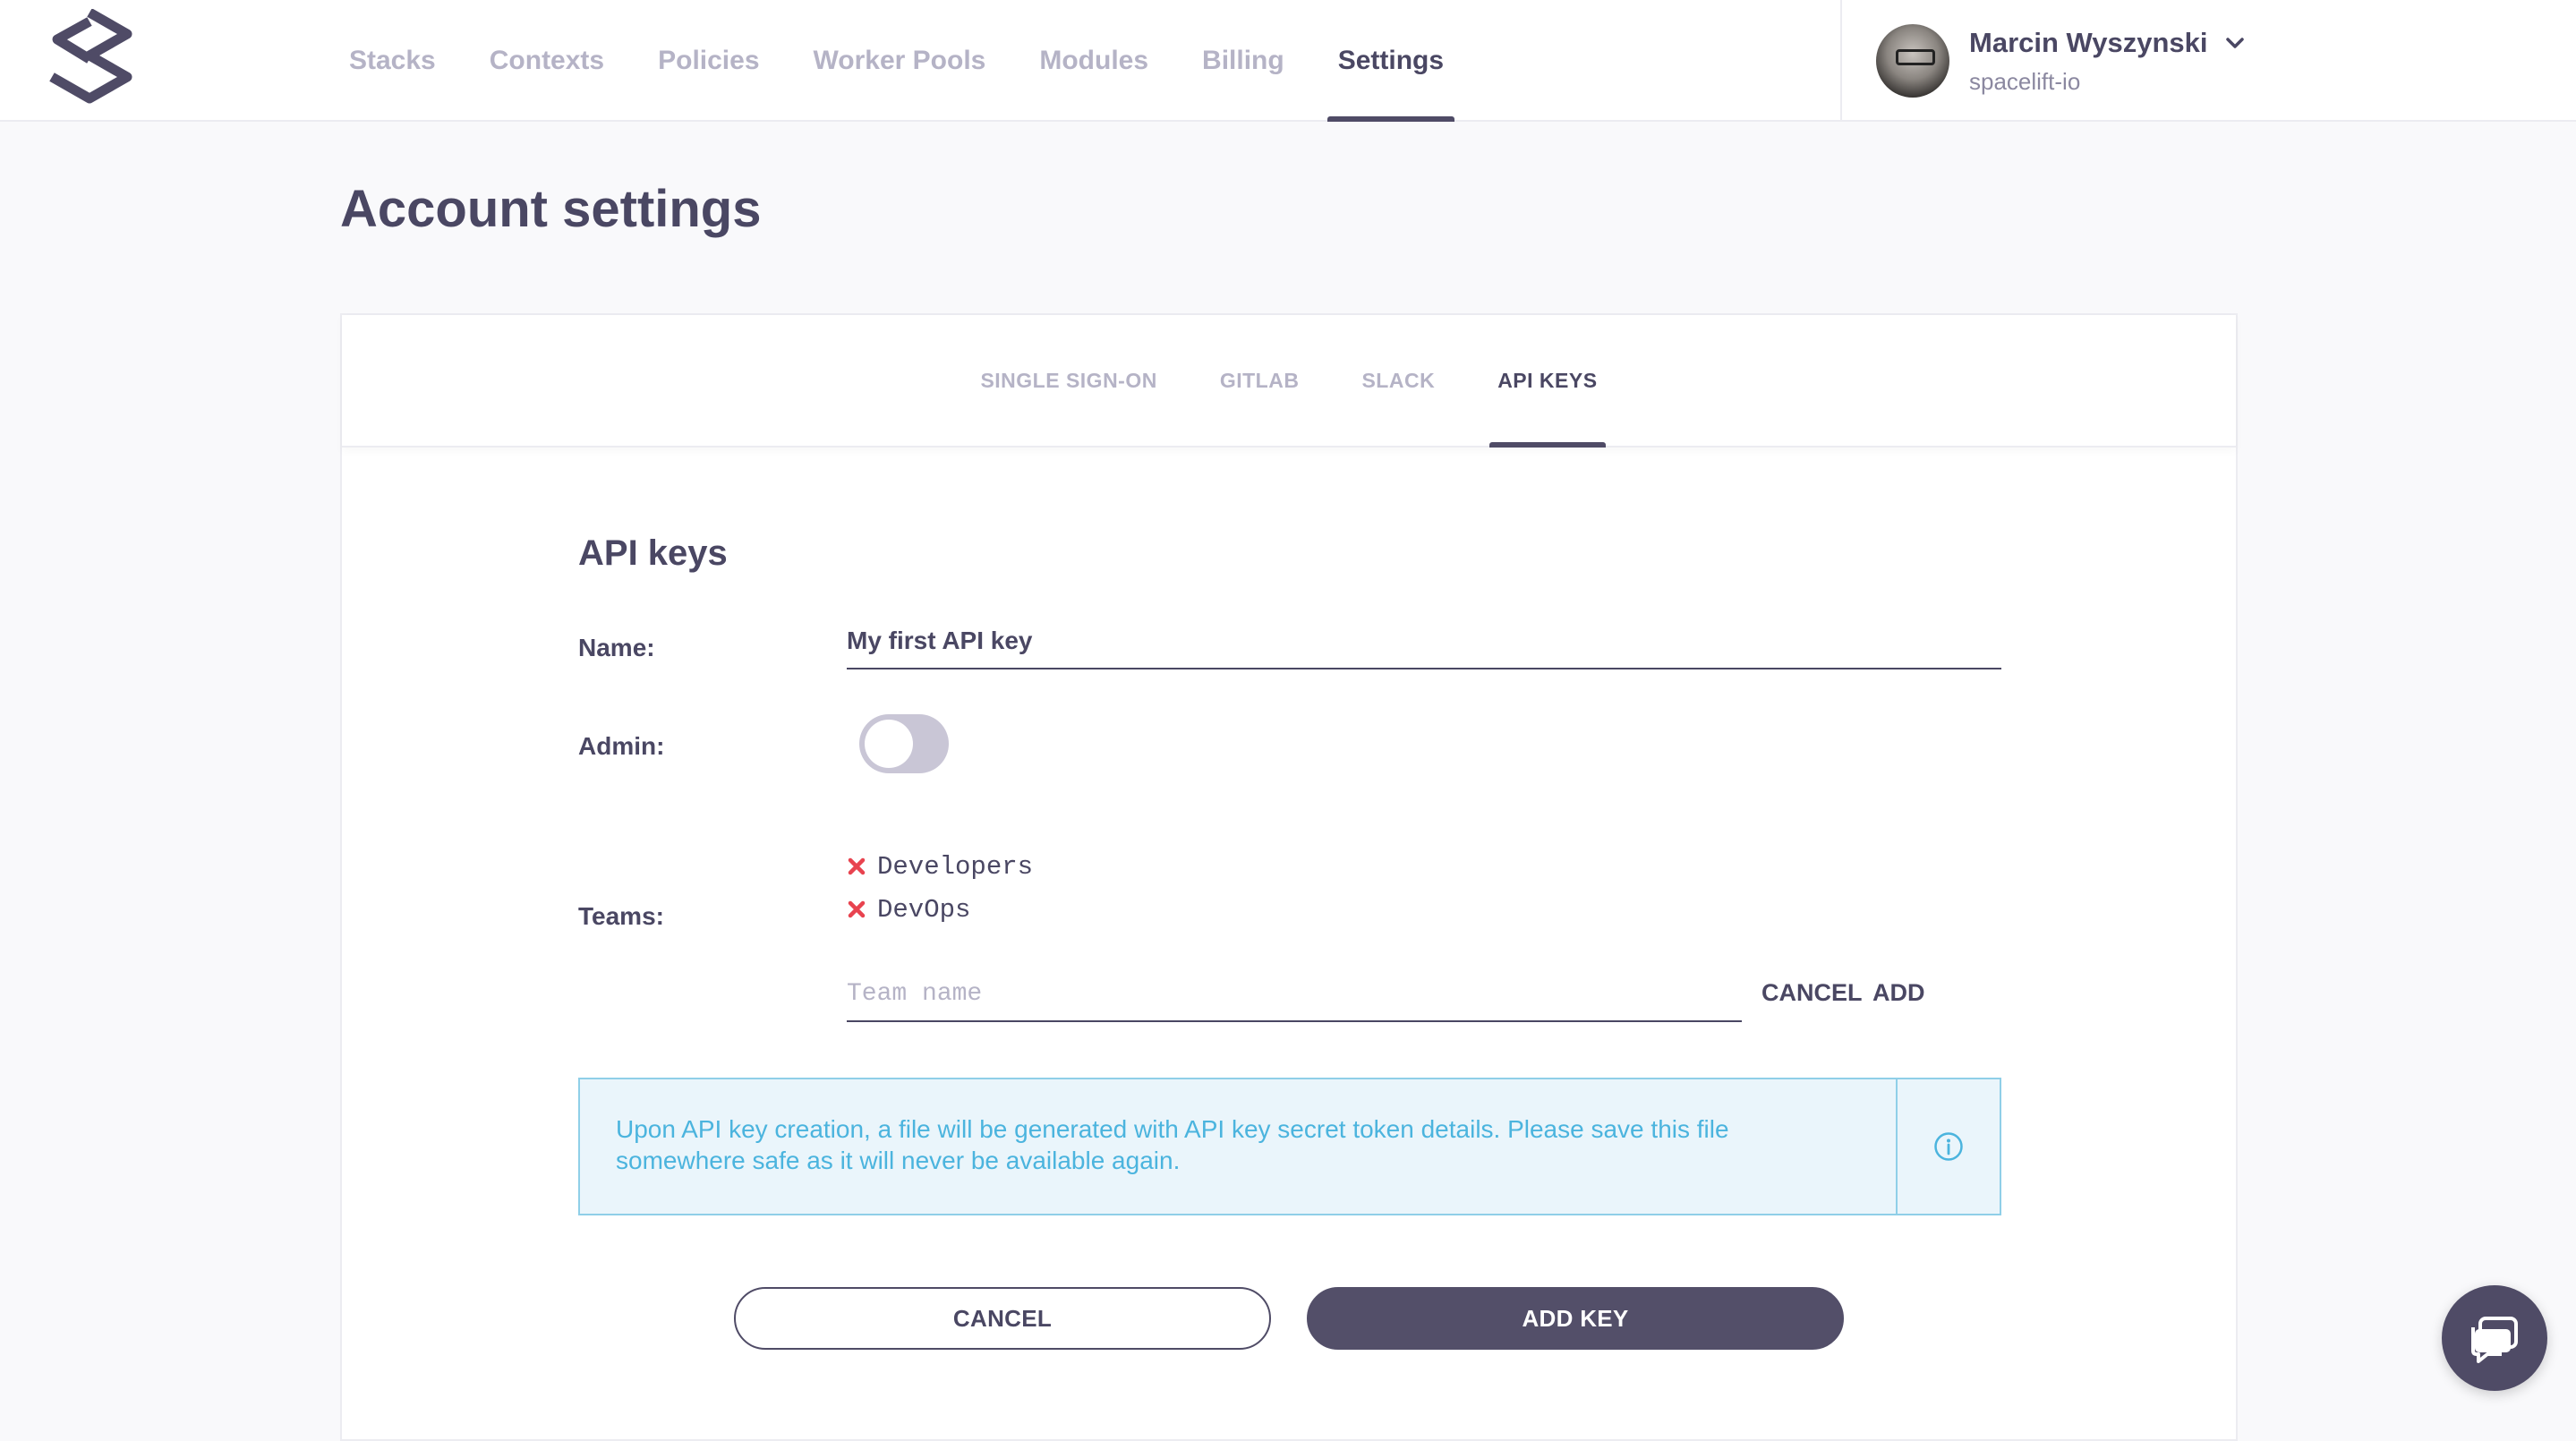  I want to click on nav-item-modules: Modules, so click(1093, 61).